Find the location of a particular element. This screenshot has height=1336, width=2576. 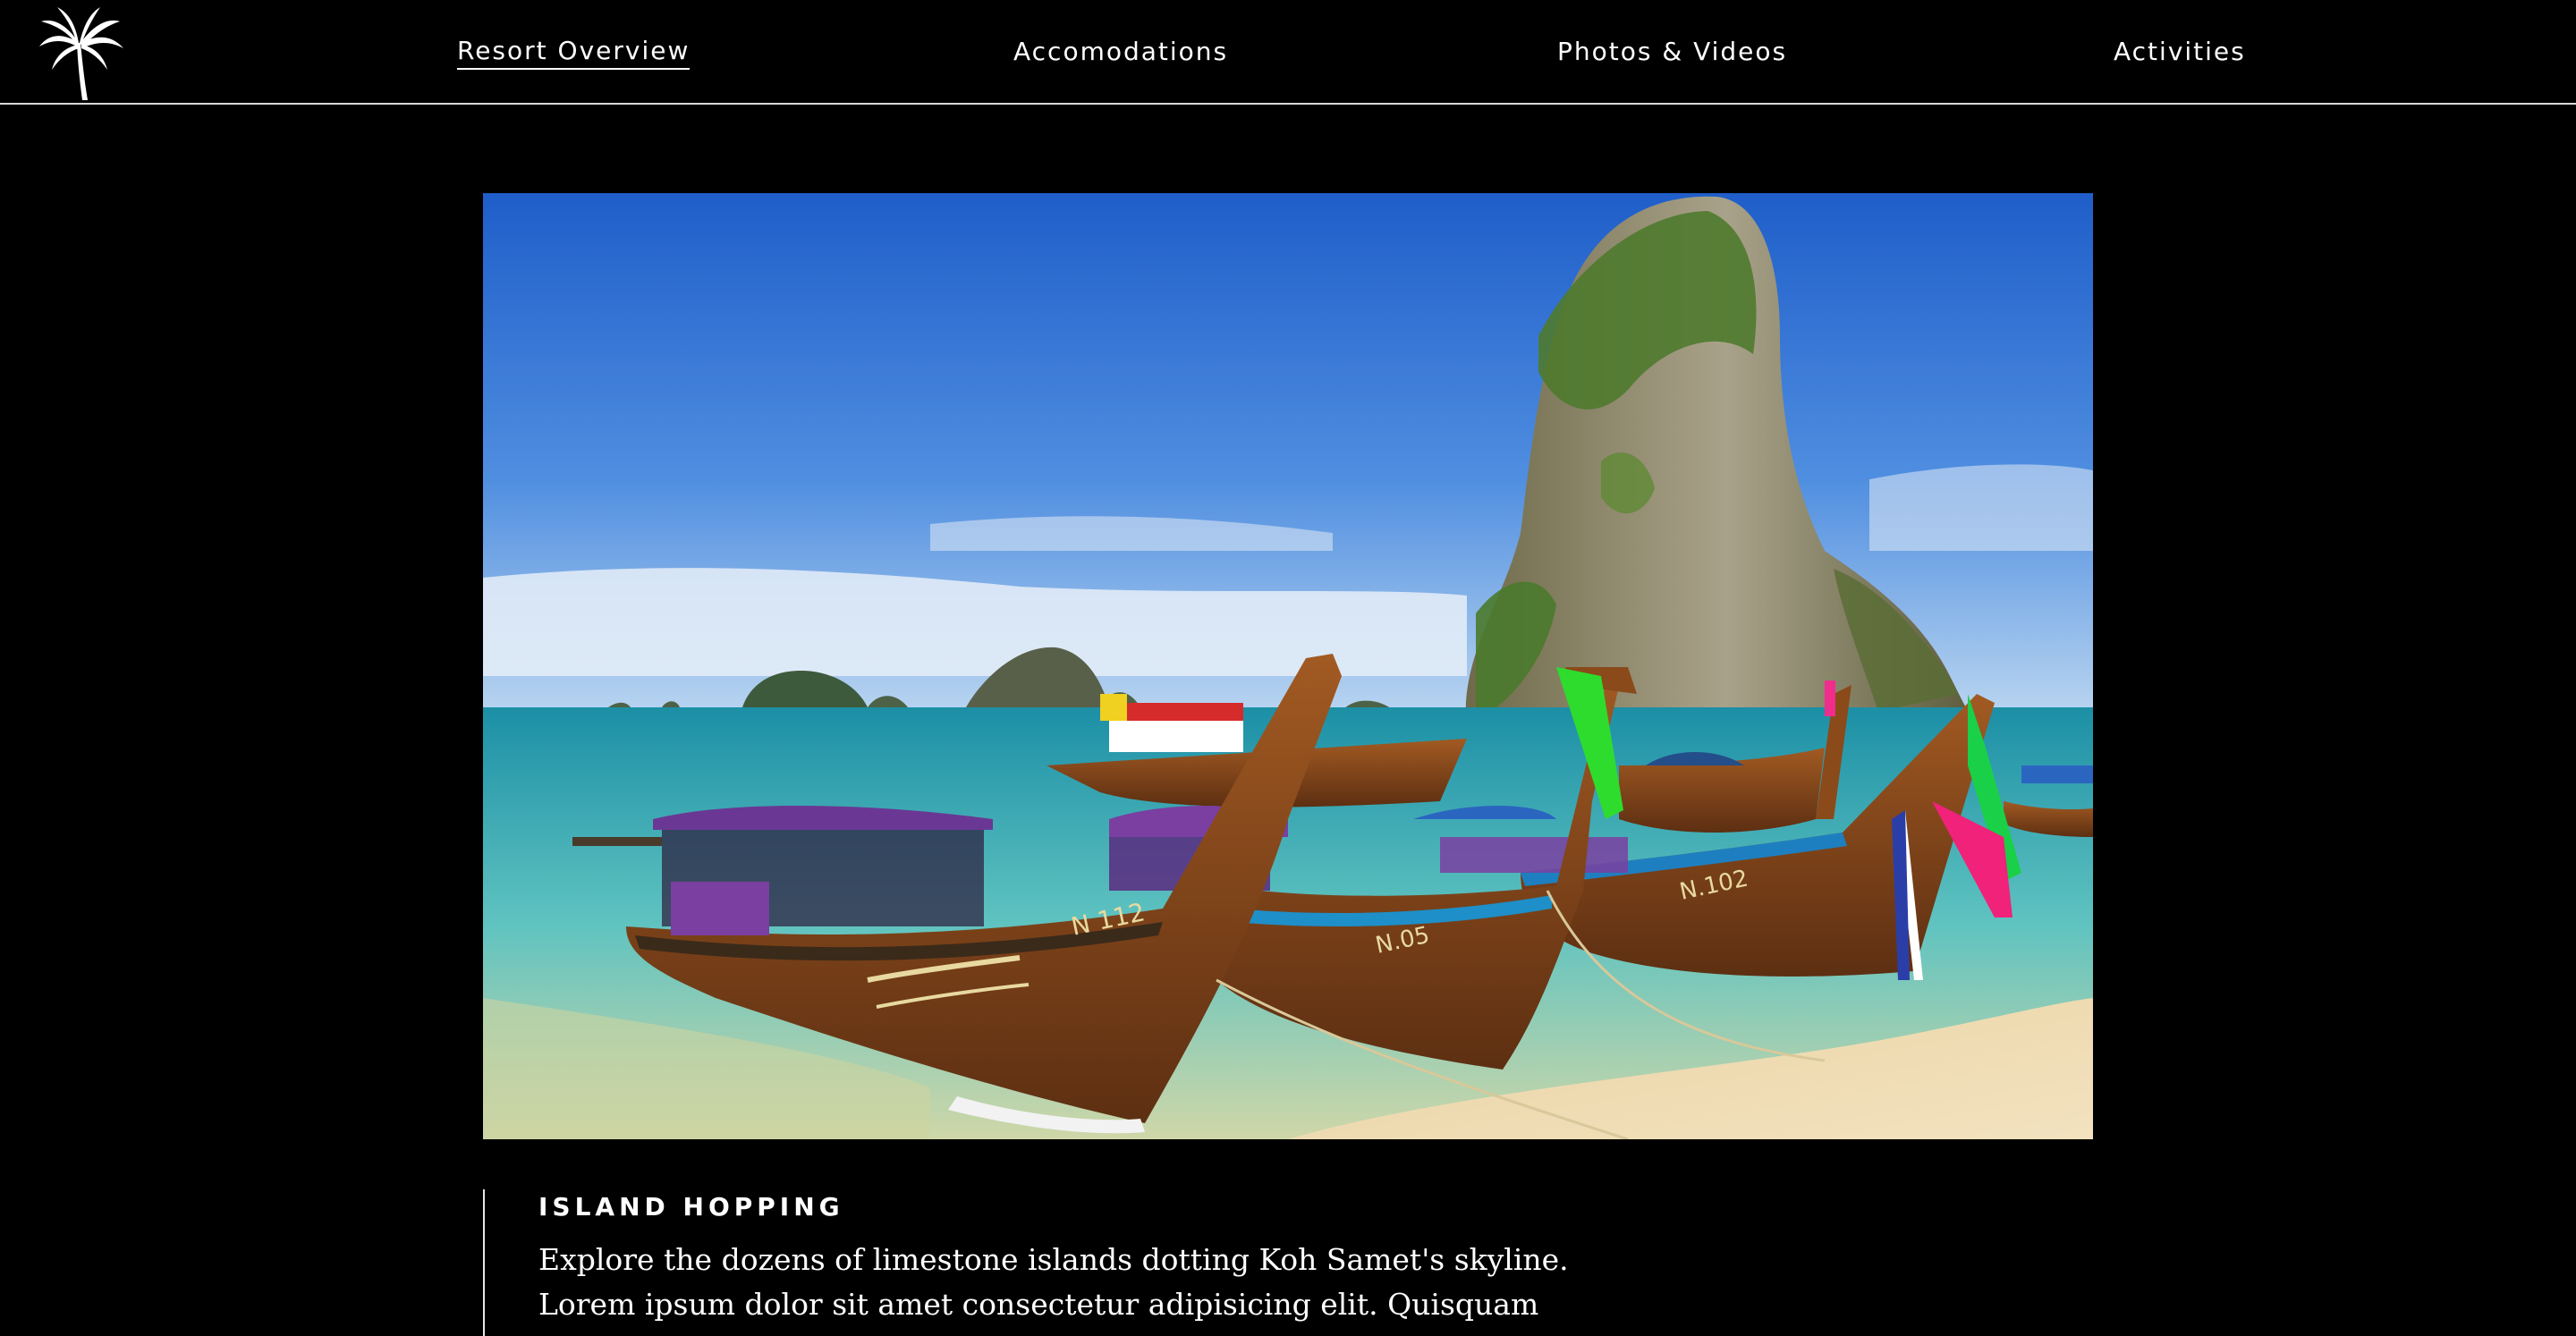

nav-activities: Activities is located at coordinates (2180, 52).